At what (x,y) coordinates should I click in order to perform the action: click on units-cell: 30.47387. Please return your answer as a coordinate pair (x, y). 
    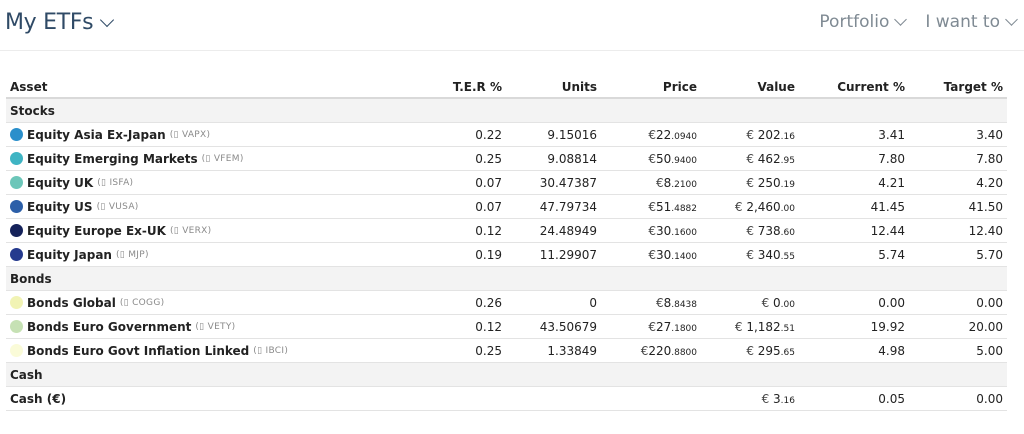
    Looking at the image, I should click on (553, 182).